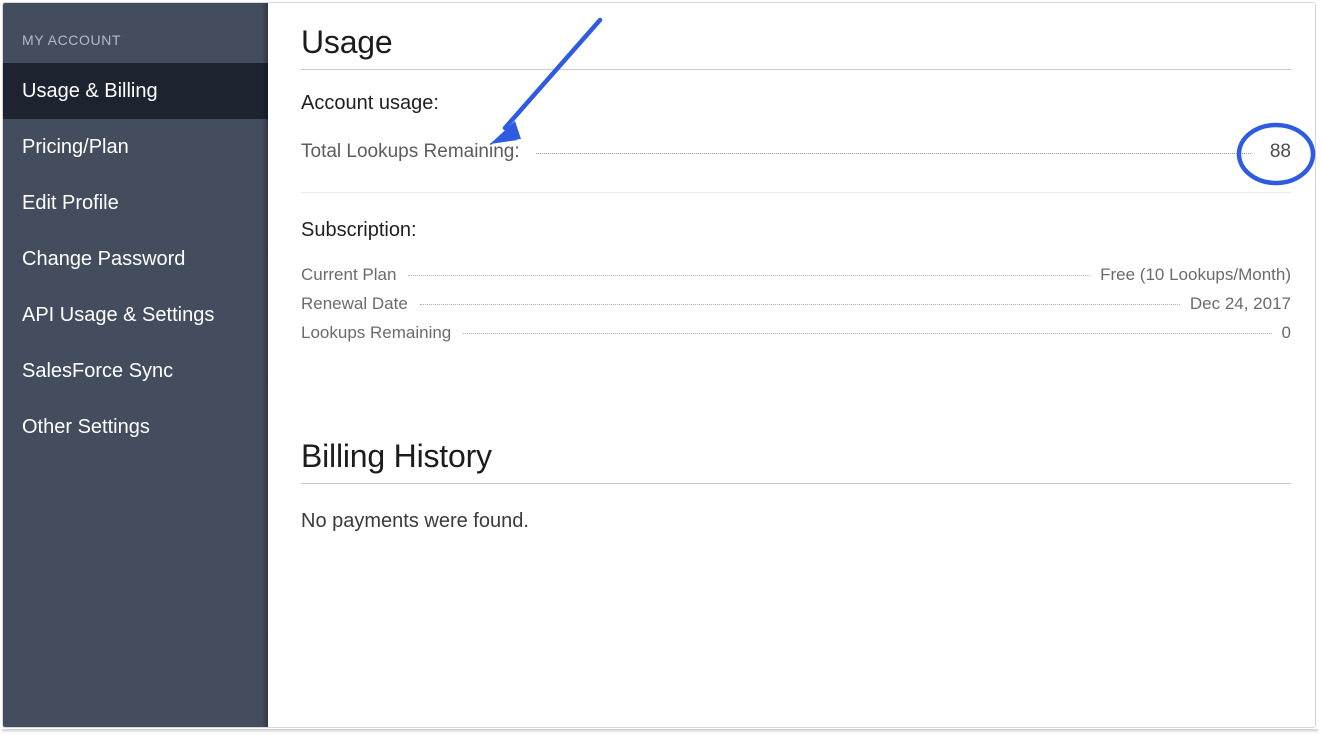  I want to click on subscription-row-lookups-remaining: Lookups Remaining 0, so click(796, 332).